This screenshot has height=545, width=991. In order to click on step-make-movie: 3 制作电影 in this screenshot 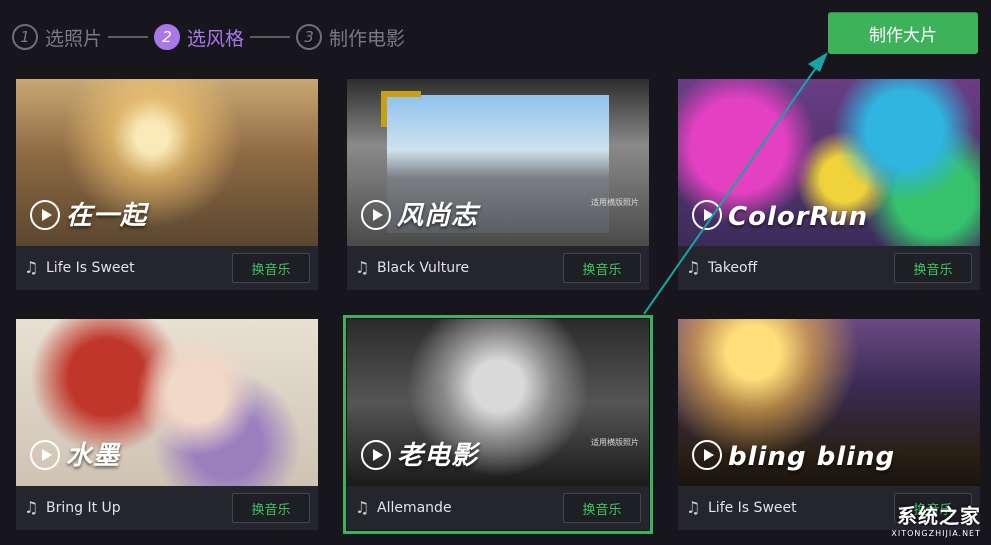, I will do `click(350, 37)`.